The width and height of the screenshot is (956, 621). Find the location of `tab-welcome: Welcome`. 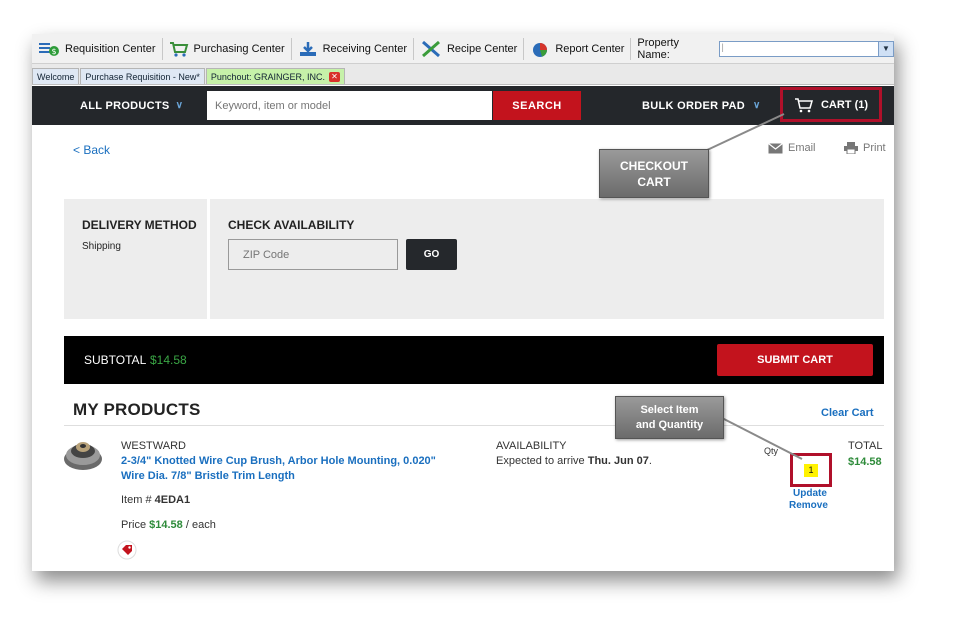

tab-welcome: Welcome is located at coordinates (56, 76).